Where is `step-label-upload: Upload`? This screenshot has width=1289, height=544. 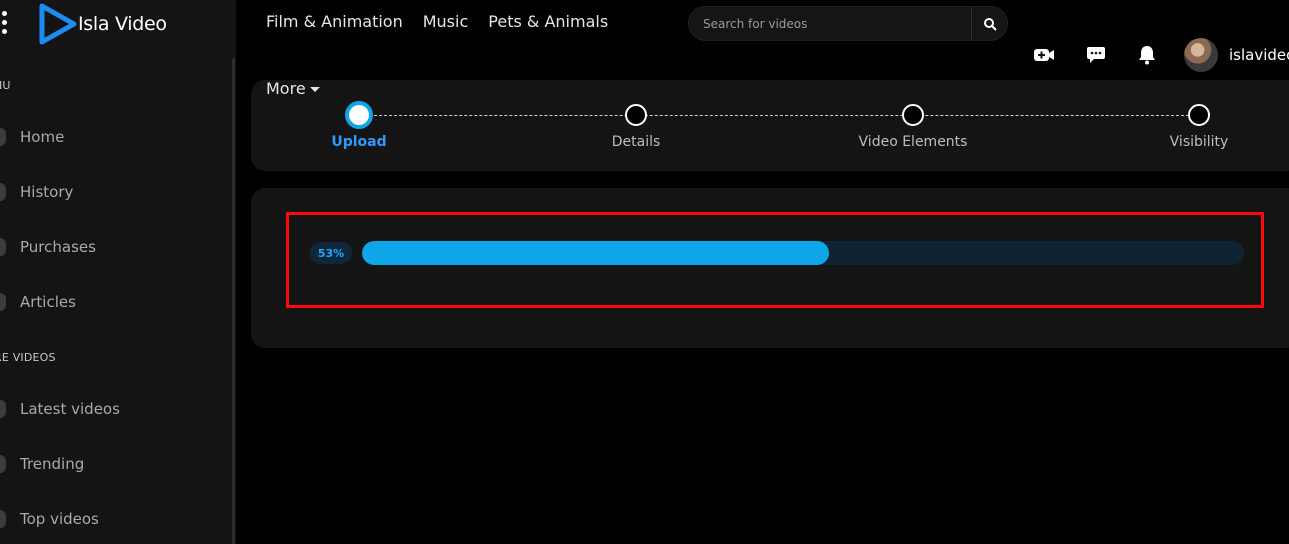 step-label-upload: Upload is located at coordinates (358, 142).